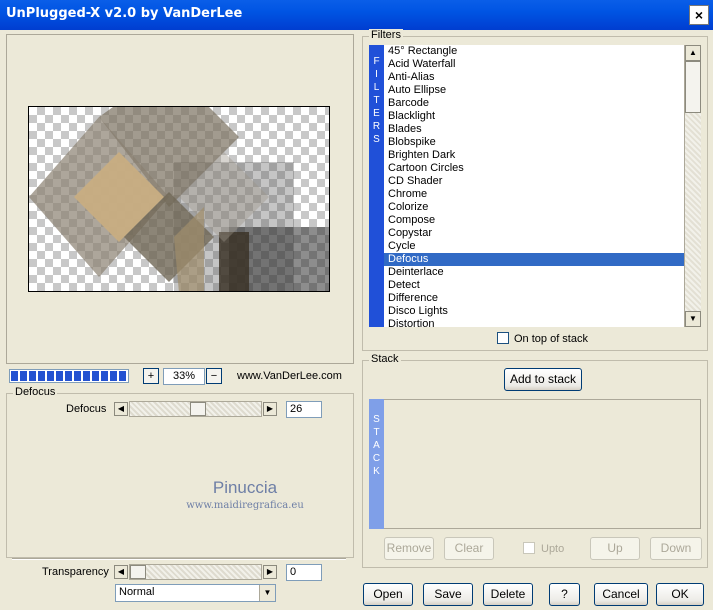  What do you see at coordinates (304, 572) in the screenshot?
I see `transparency-value: 0` at bounding box center [304, 572].